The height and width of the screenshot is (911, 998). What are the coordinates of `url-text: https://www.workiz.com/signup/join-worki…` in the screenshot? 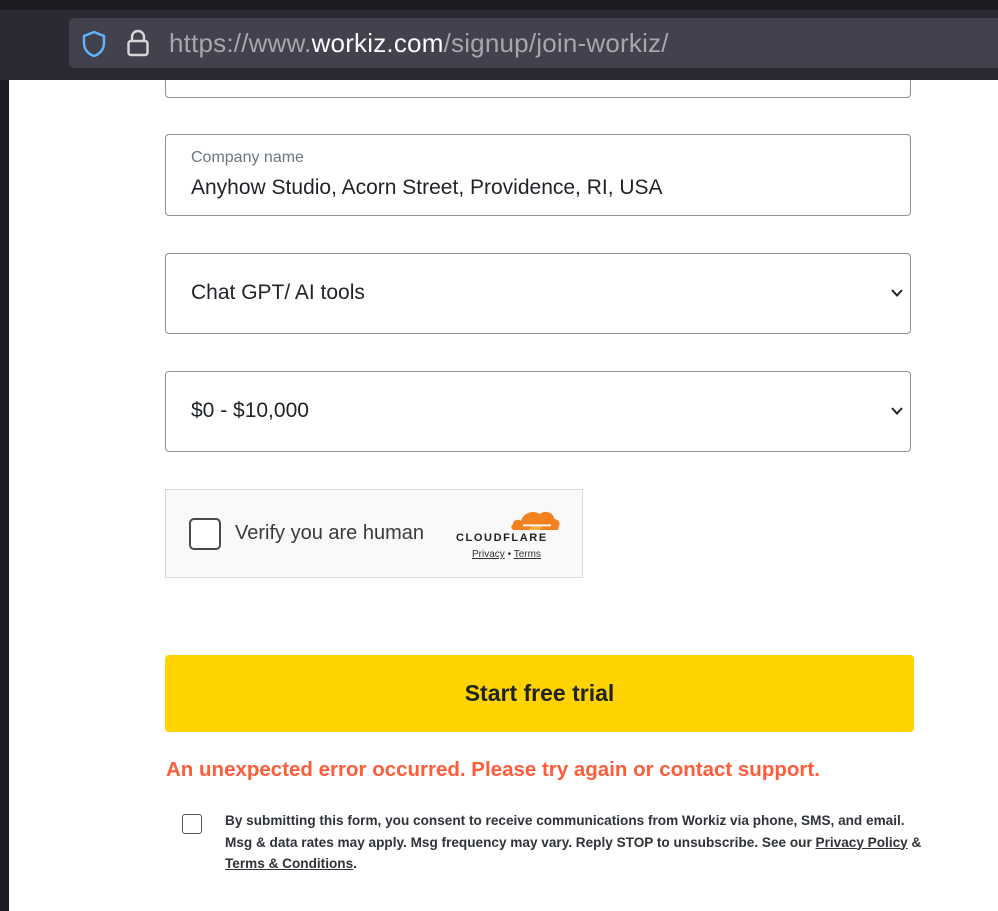 It's located at (419, 43).